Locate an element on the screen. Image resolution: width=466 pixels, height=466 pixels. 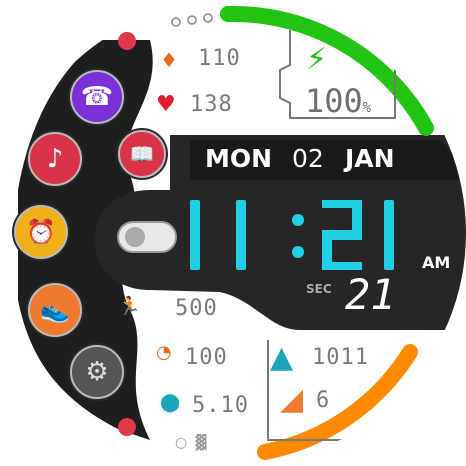
calories-value: 100 is located at coordinates (206, 357).